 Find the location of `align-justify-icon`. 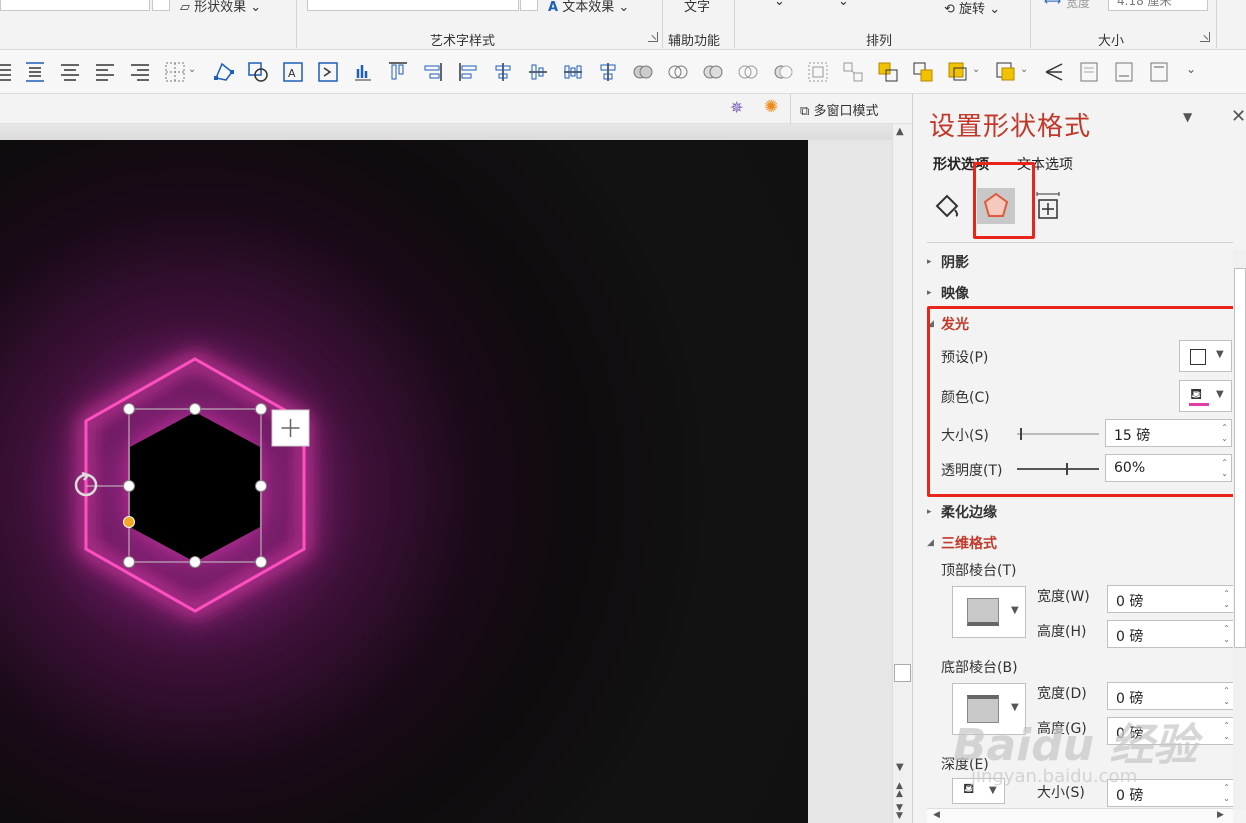

align-justify-icon is located at coordinates (7, 72).